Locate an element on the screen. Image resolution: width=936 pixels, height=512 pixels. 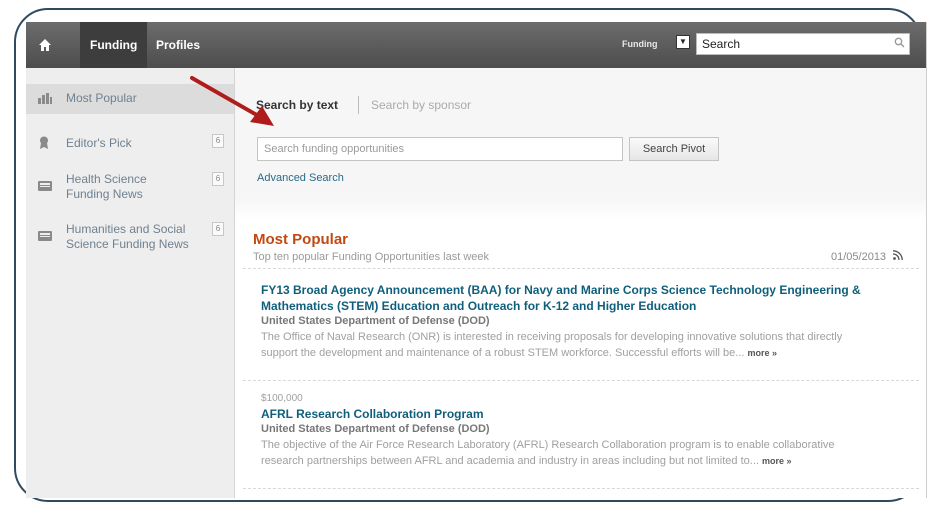
scope-dropdown-button: ▼ is located at coordinates (683, 42).